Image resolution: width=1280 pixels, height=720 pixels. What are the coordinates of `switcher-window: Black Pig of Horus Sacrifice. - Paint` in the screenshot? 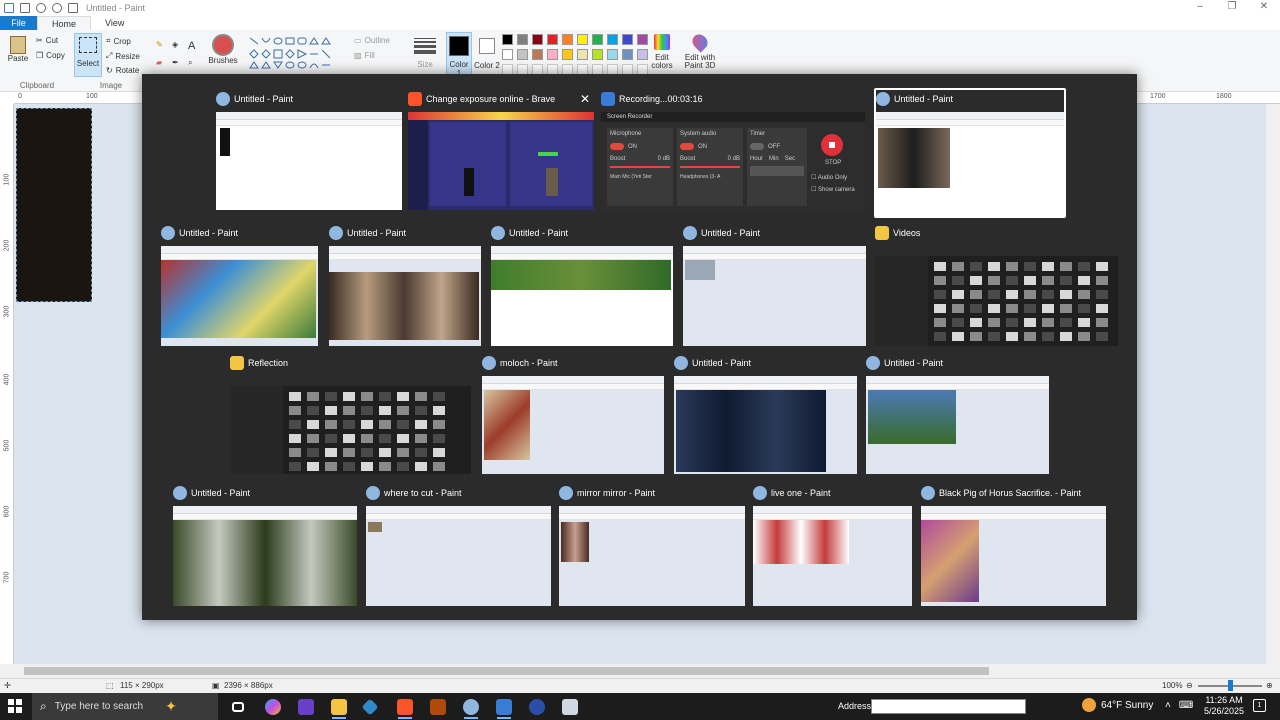 It's located at (1013, 545).